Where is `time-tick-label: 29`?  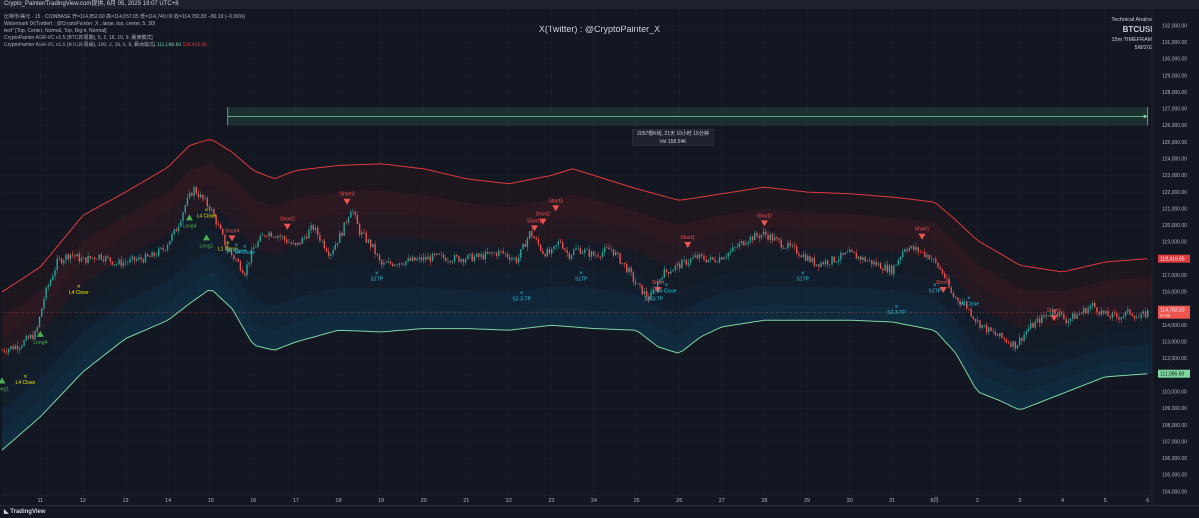
time-tick-label: 29 is located at coordinates (807, 501).